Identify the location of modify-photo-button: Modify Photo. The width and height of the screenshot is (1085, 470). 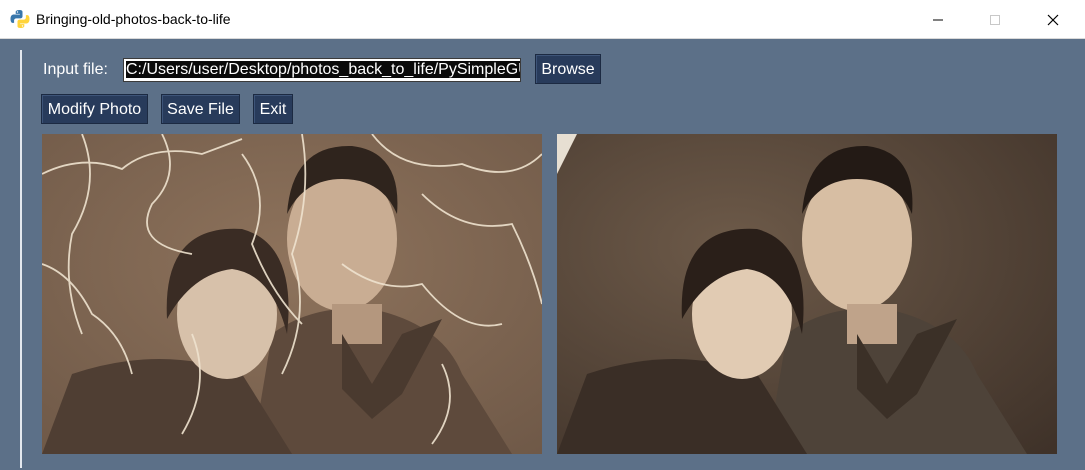
(94, 109).